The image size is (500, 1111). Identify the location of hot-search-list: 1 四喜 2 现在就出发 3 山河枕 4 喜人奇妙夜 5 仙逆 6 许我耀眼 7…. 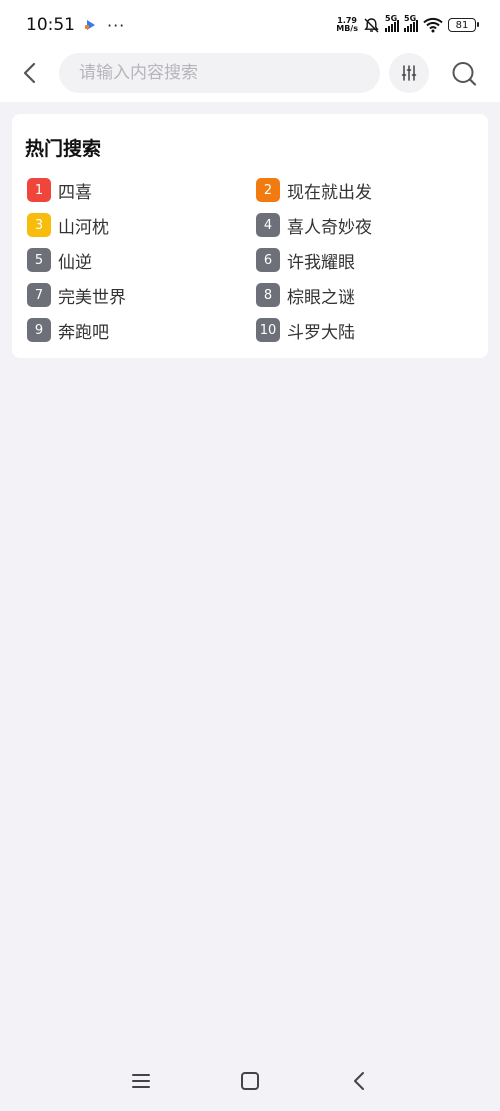
(252, 260).